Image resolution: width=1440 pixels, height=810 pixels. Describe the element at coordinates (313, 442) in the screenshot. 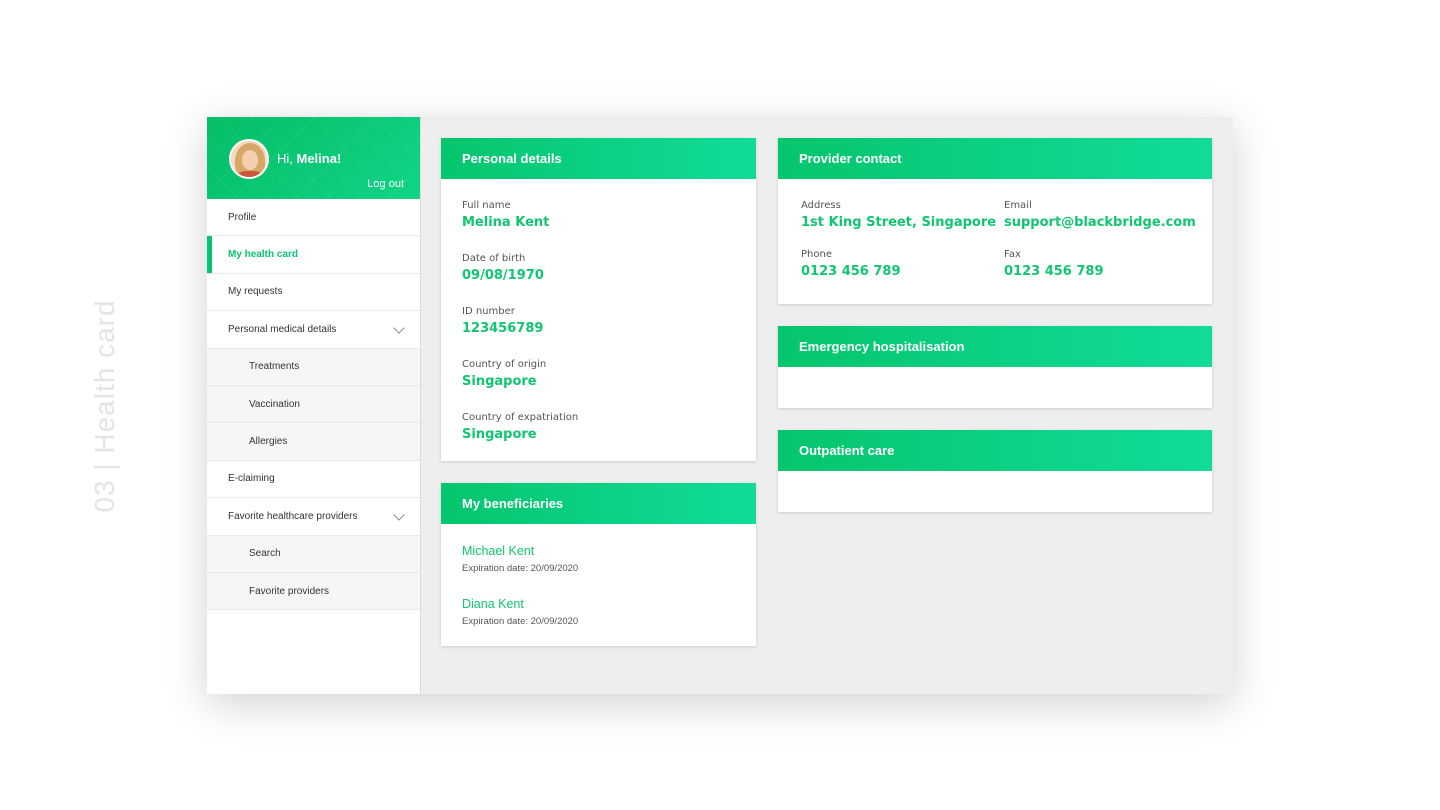

I see `sidebar-item-allergies: Allergies` at that location.